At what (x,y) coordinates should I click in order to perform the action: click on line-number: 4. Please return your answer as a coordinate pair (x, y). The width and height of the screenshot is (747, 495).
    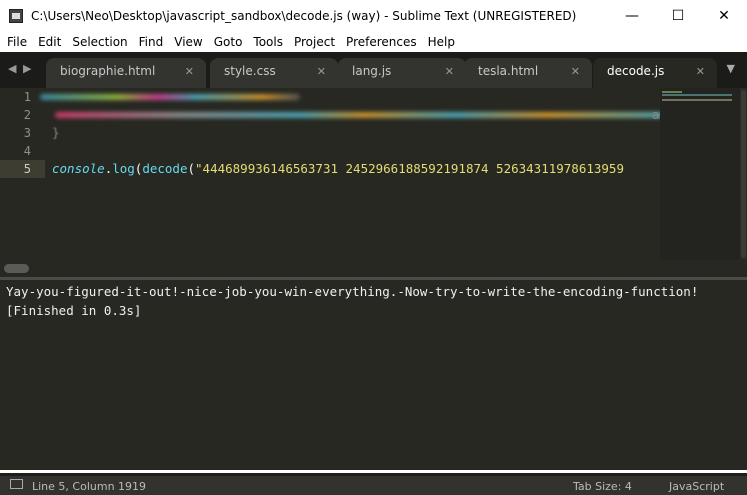
    Looking at the image, I should click on (27, 151).